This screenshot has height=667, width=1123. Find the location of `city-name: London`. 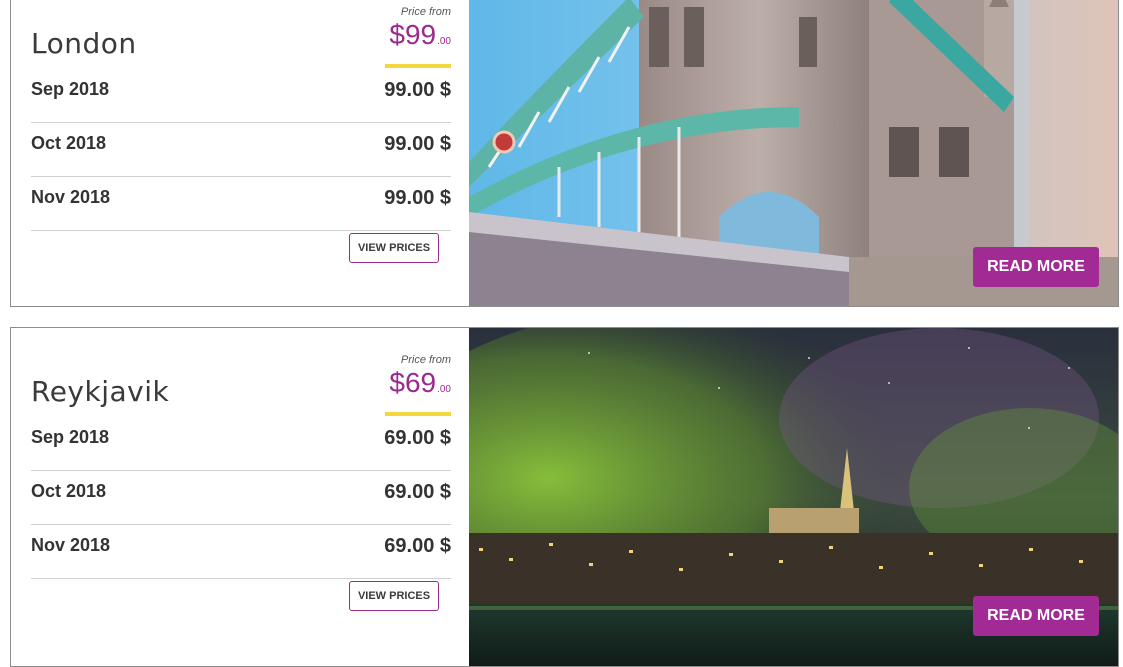

city-name: London is located at coordinates (84, 43).